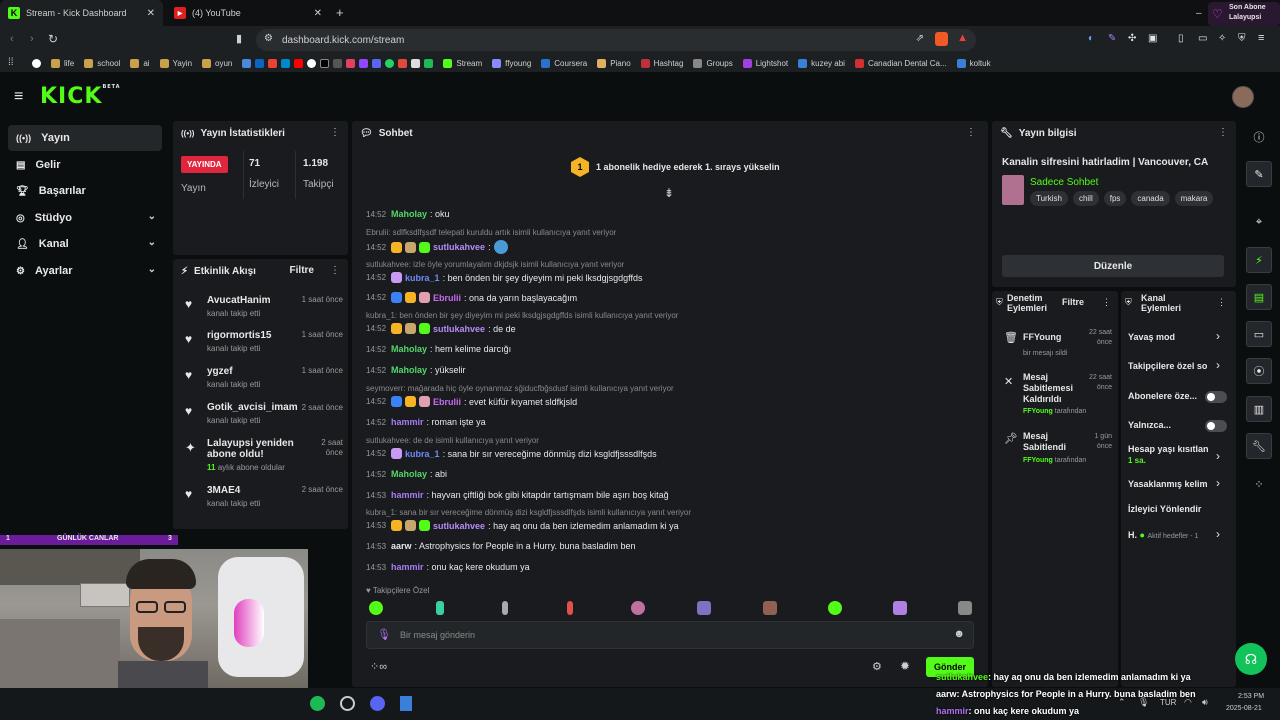 The height and width of the screenshot is (720, 1280). Describe the element at coordinates (1167, 366) in the screenshot. I see `followers-only-item: Takipçilere özel so` at that location.